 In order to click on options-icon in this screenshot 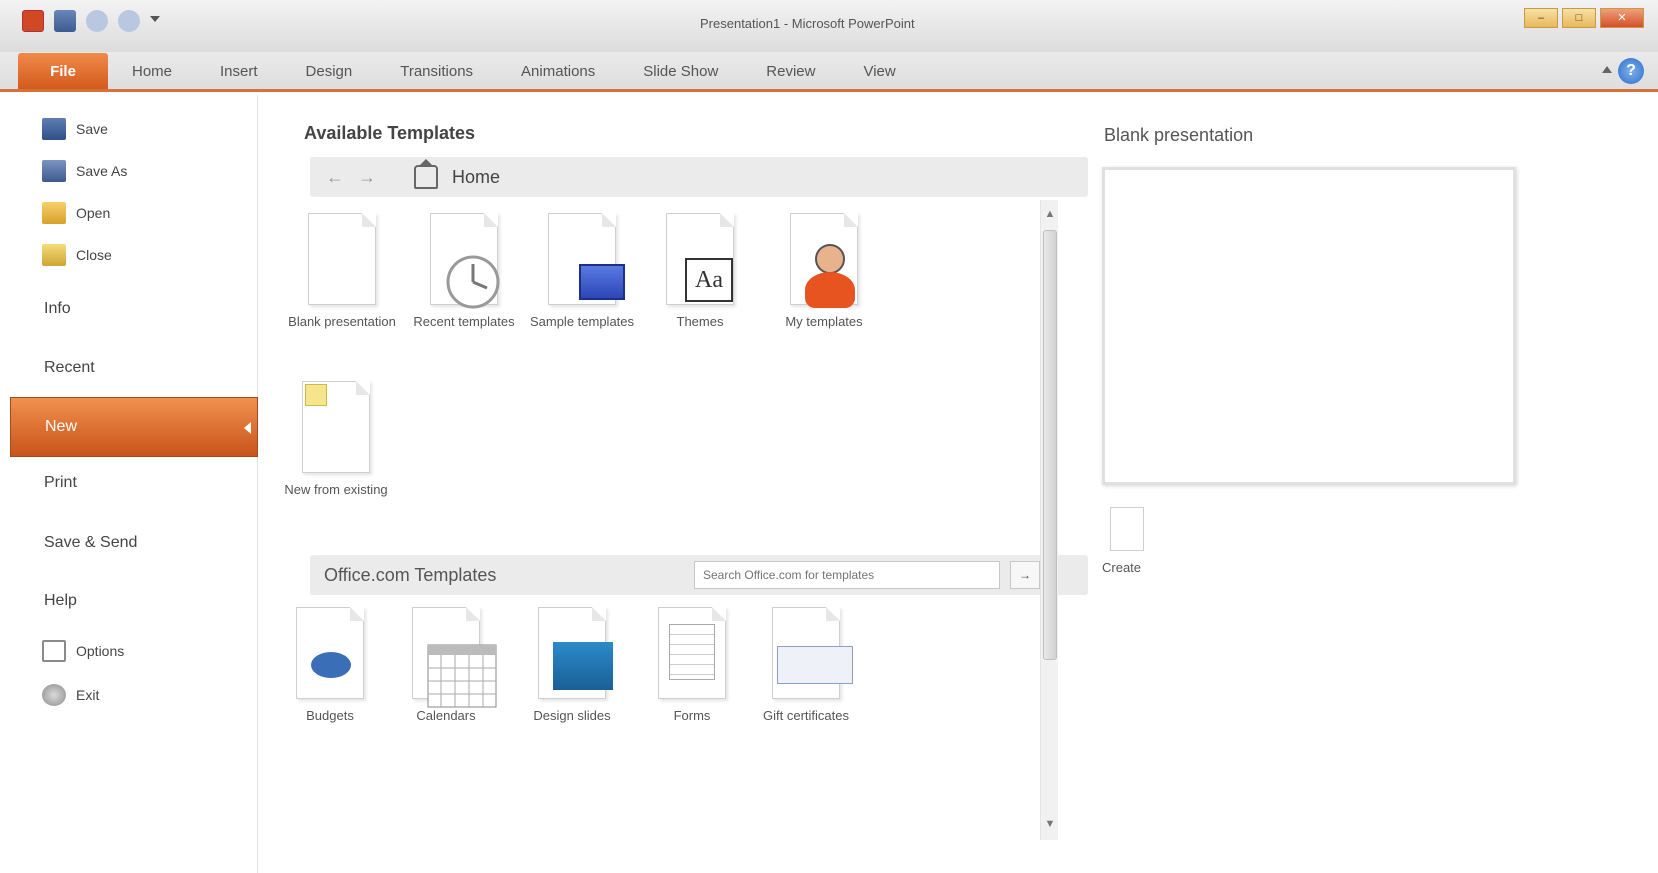, I will do `click(54, 651)`.